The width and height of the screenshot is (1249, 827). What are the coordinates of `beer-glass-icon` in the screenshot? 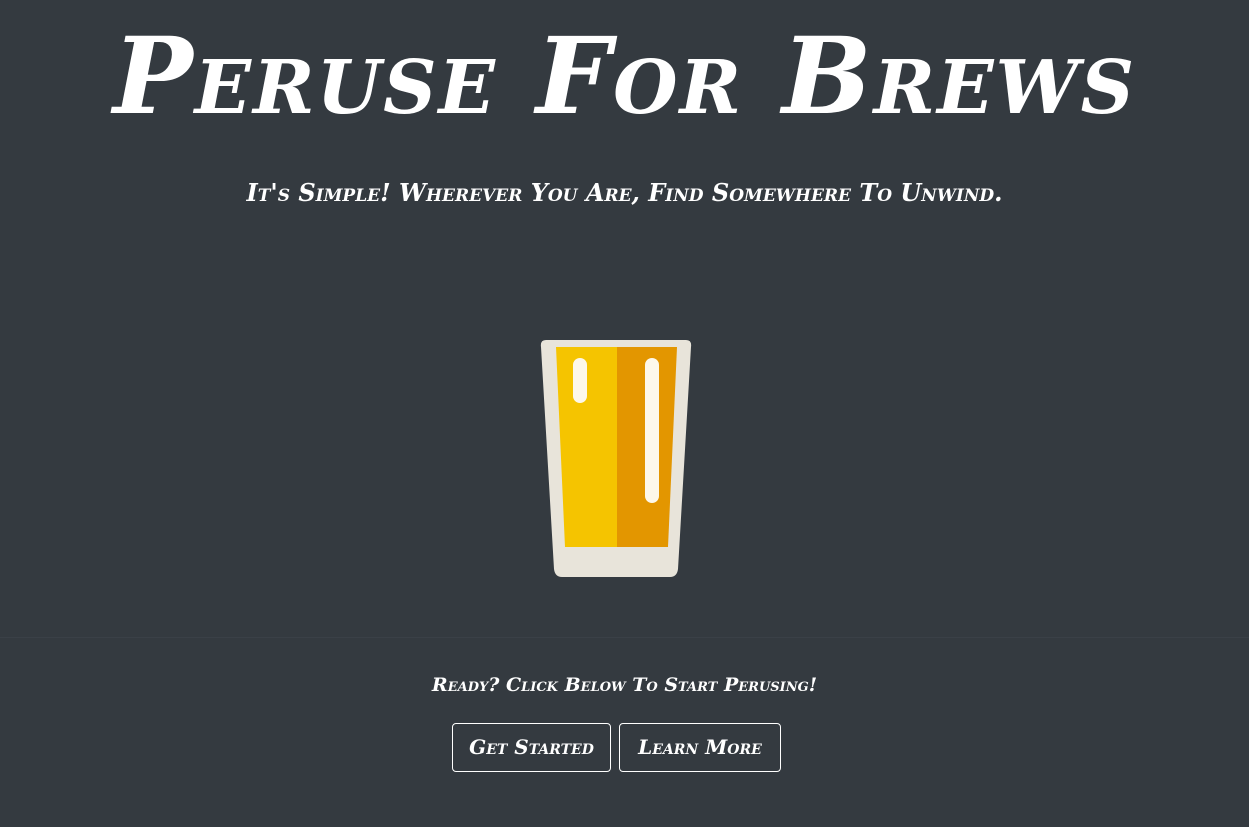 It's located at (616, 458).